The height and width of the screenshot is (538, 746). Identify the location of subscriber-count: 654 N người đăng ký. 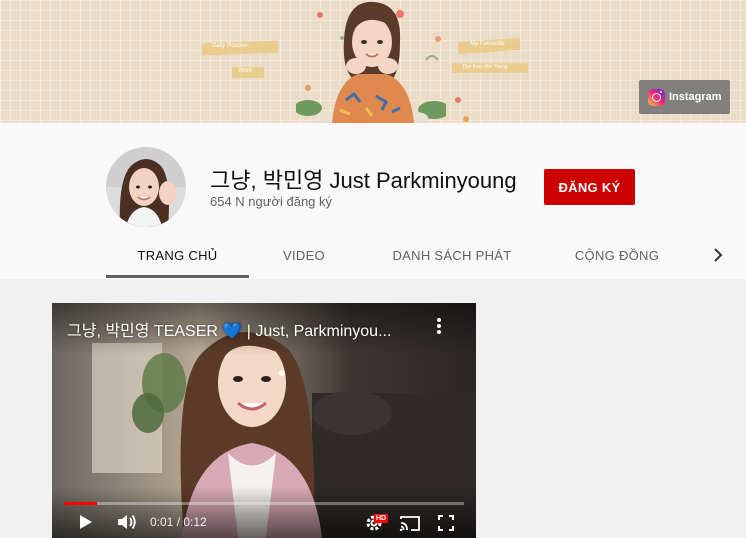
(271, 201).